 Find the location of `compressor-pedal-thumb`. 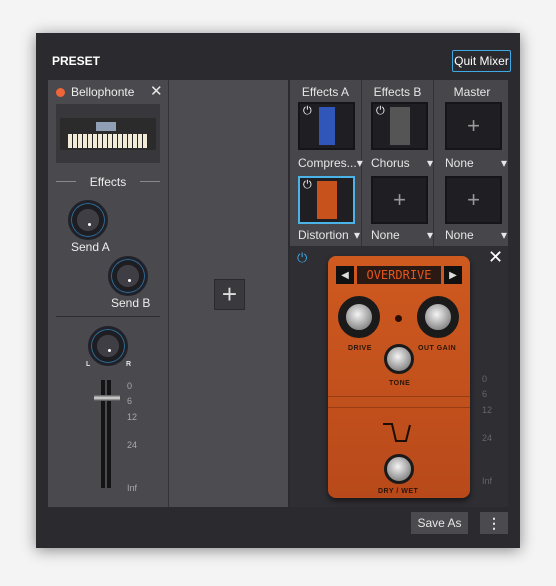

compressor-pedal-thumb is located at coordinates (326, 126).